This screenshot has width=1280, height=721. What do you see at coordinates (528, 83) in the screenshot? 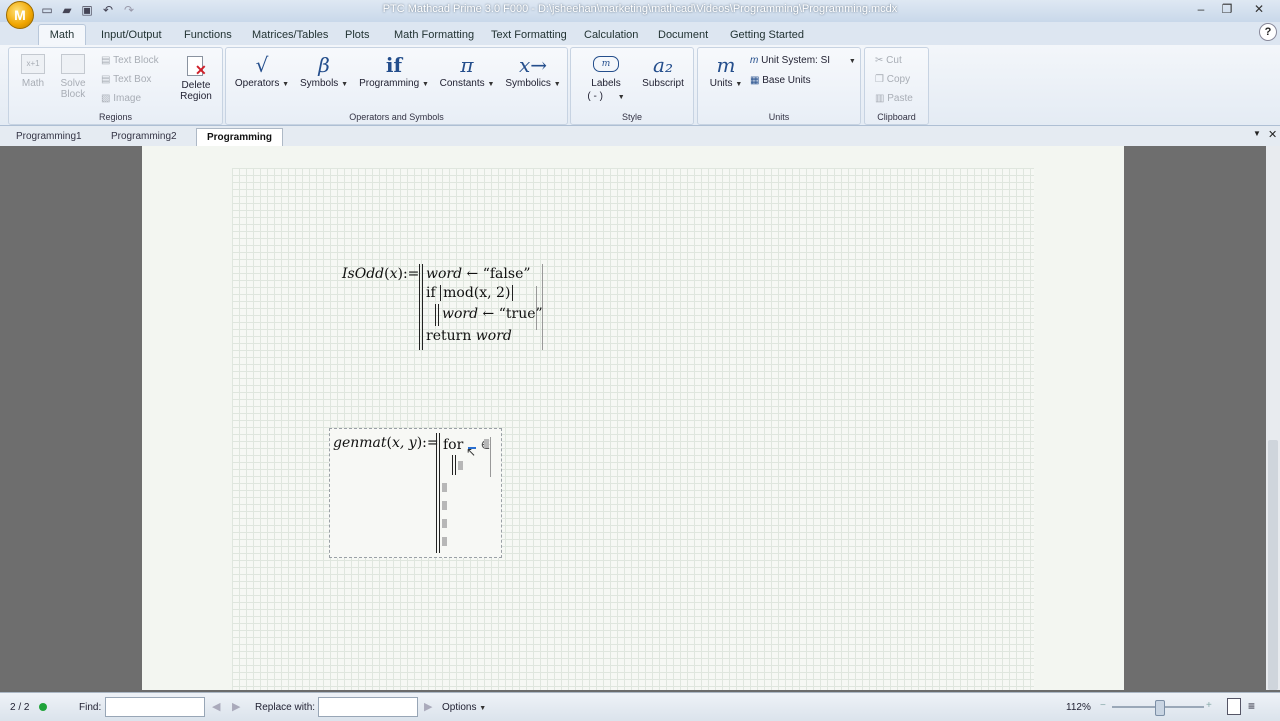
I see `symbolics-label: Symbolics` at bounding box center [528, 83].